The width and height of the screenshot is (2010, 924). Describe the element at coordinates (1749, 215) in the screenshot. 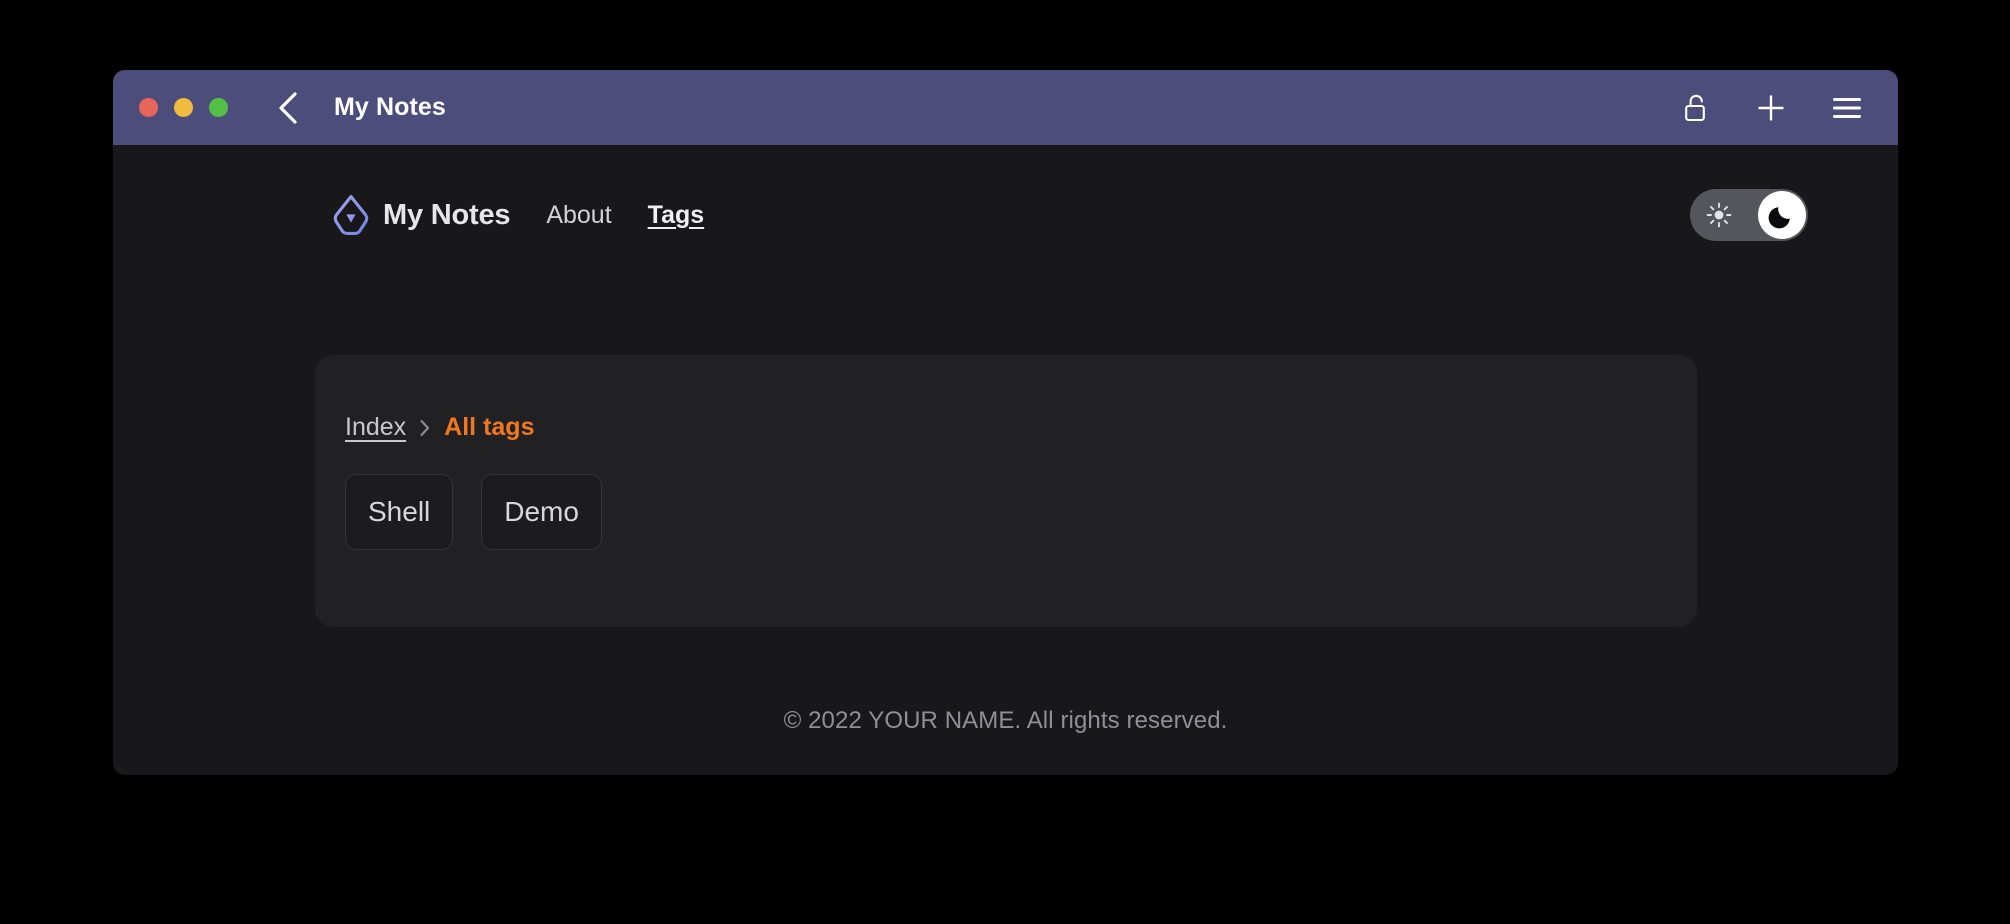

I see `theme-toggle` at that location.